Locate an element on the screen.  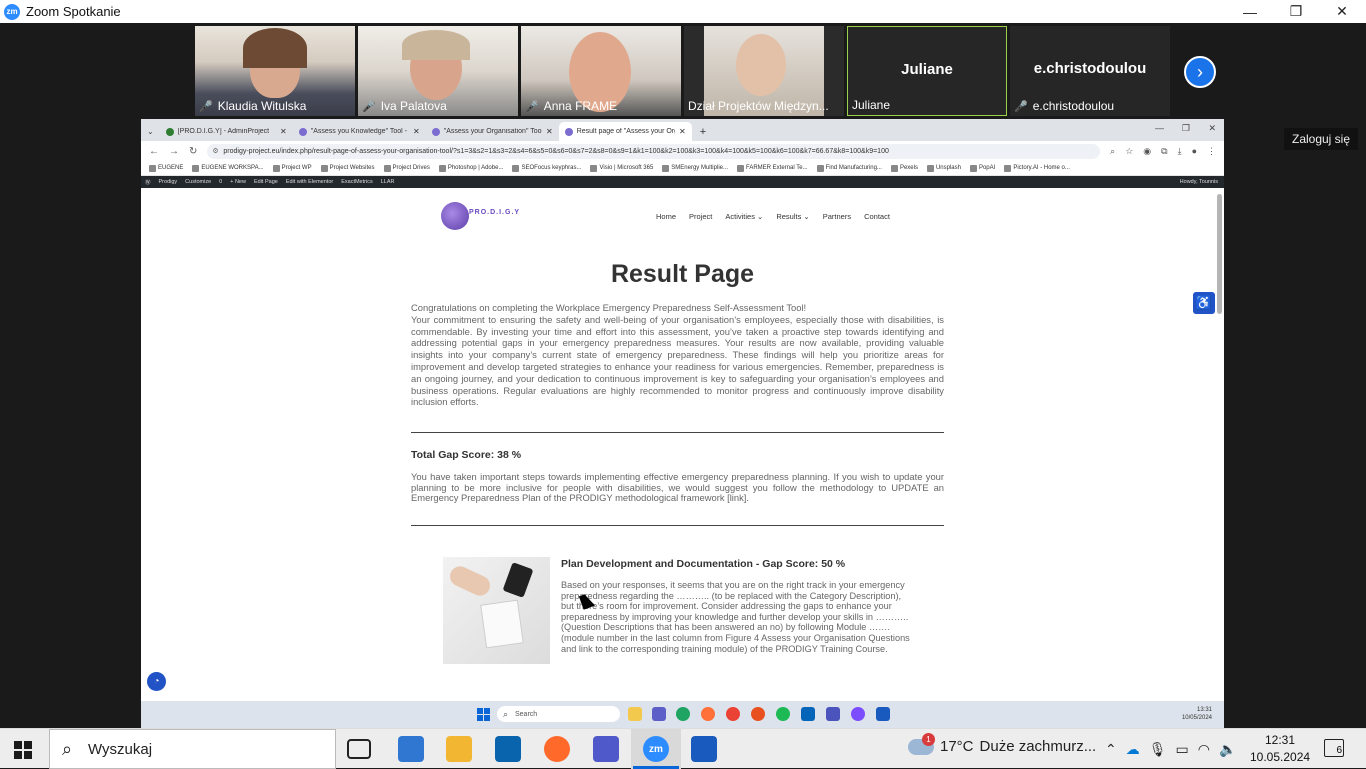
site-info-icon: ⚙ is located at coordinates (215, 151).